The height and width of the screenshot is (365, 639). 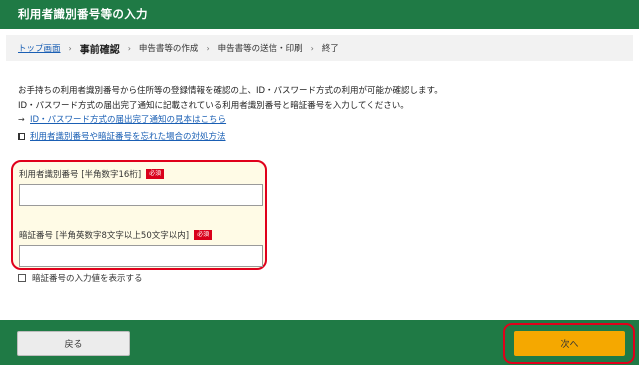 What do you see at coordinates (21, 119) in the screenshot?
I see `arrow-right-icon: →` at bounding box center [21, 119].